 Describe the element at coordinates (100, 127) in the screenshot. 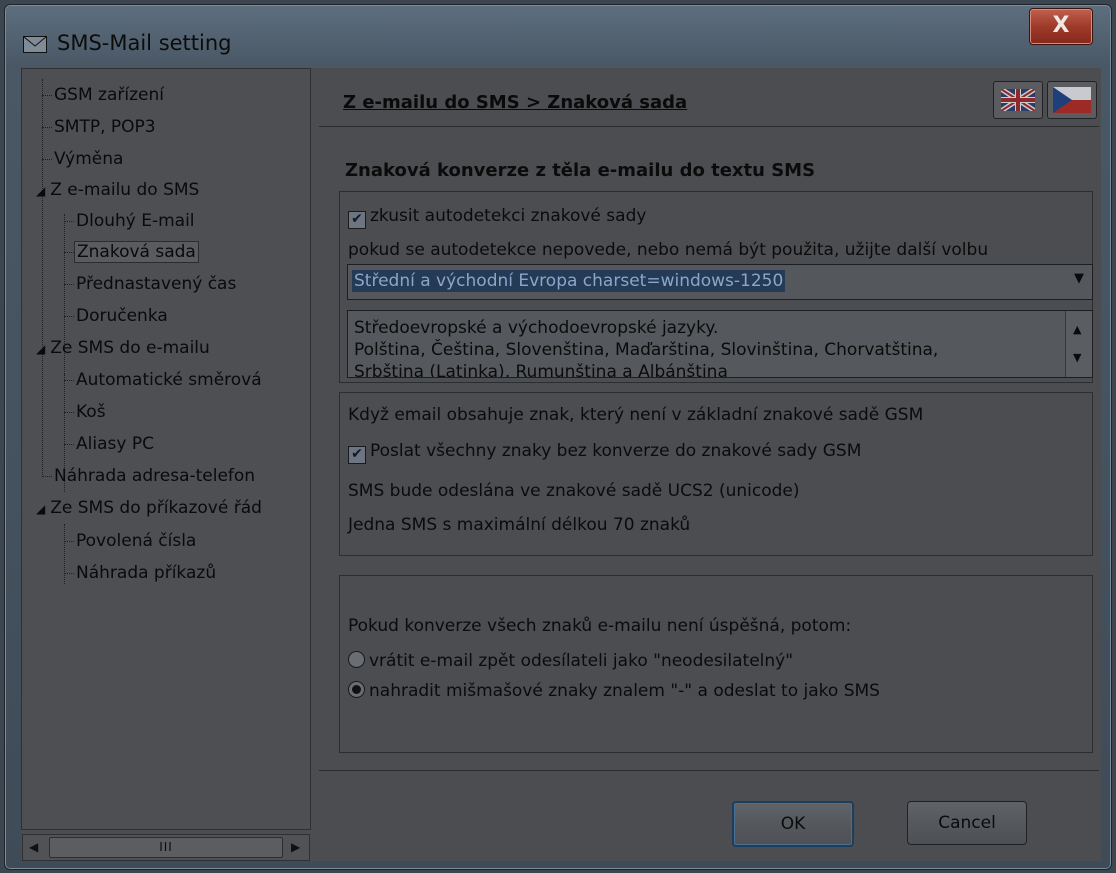

I see `tree-item-smtp-pop3: SMTP, POP3` at that location.